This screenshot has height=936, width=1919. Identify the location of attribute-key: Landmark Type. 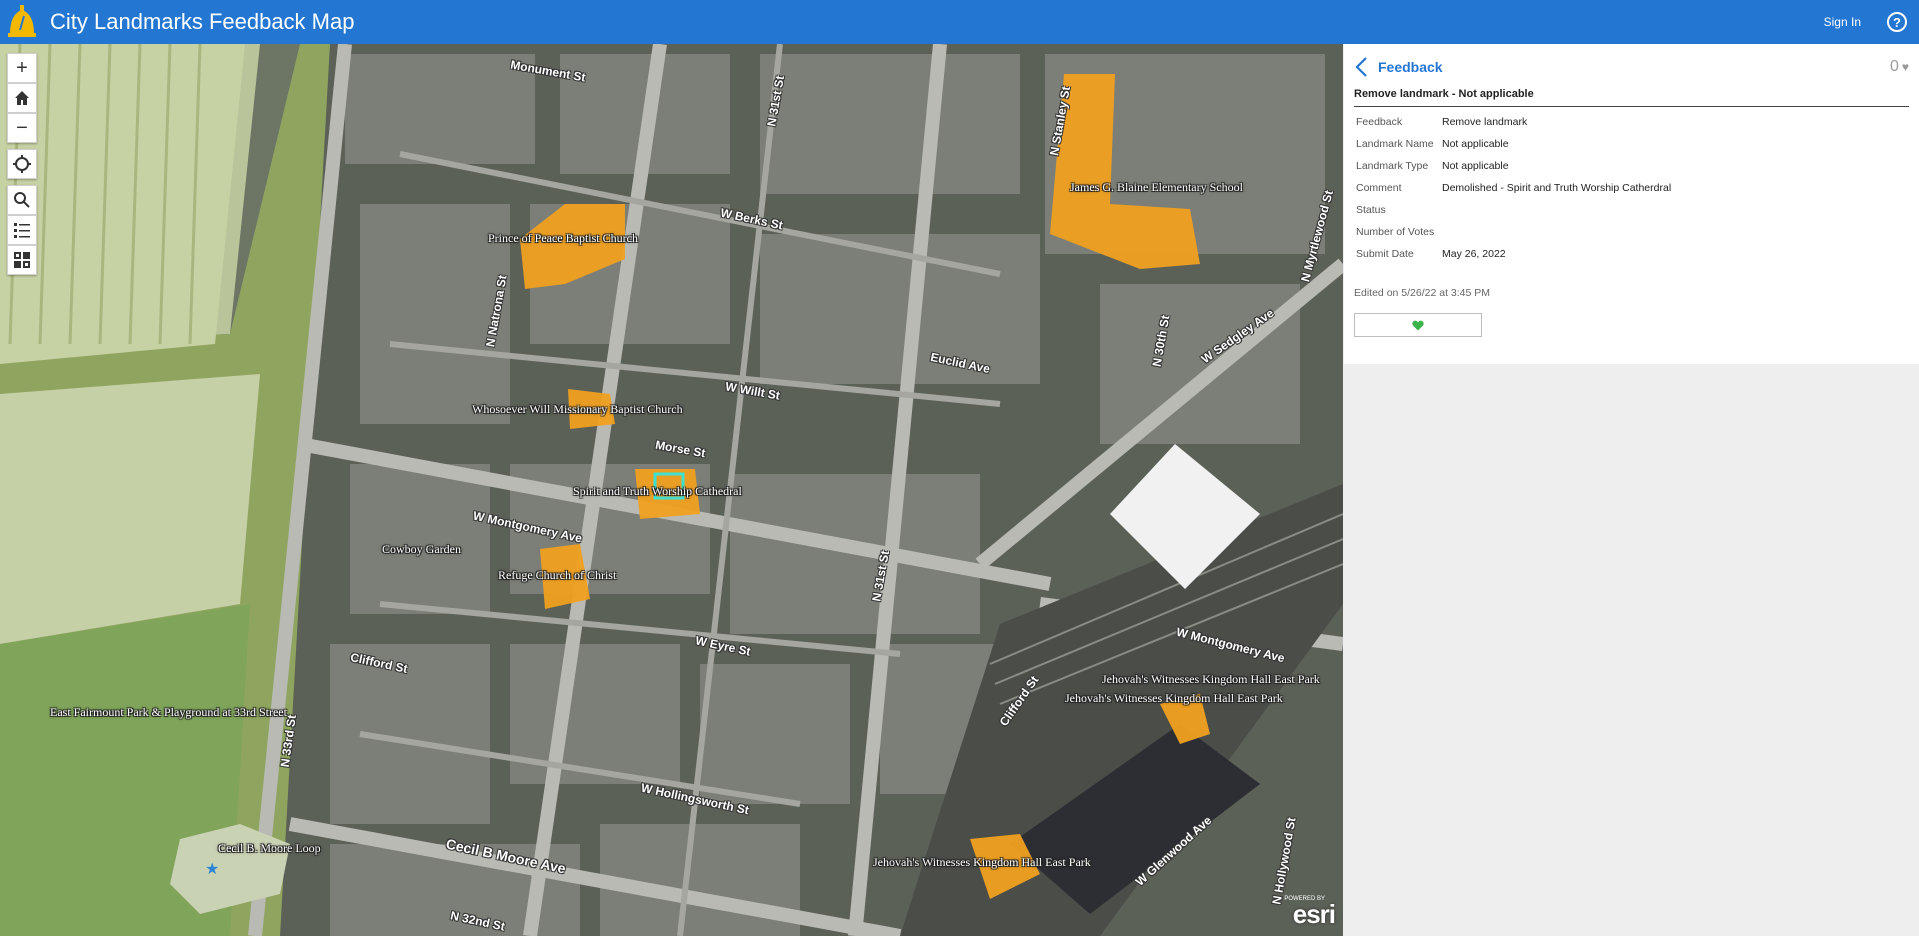
(1392, 166).